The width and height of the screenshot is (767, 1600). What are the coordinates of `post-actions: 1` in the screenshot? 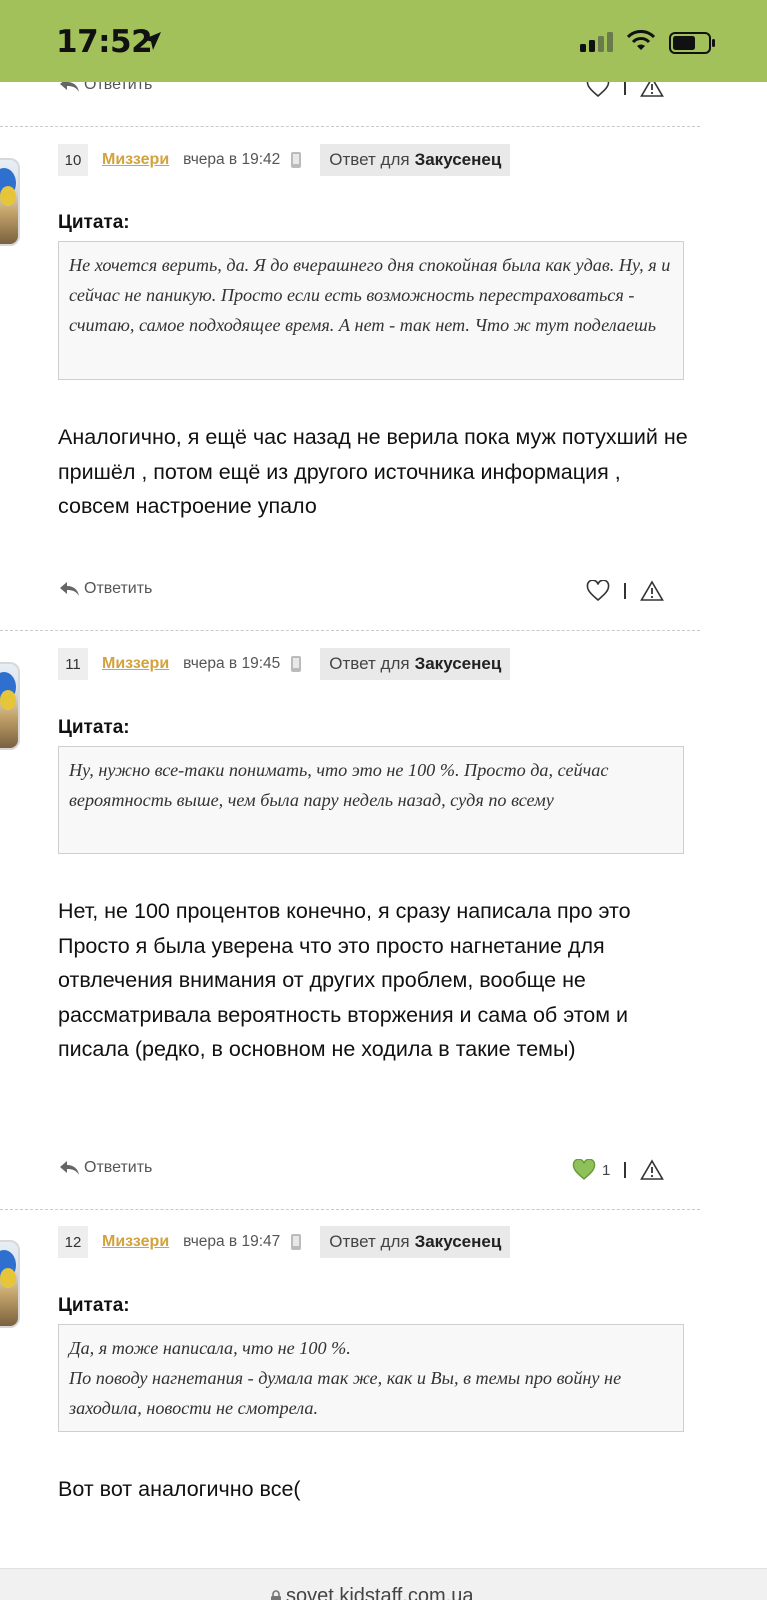 It's located at (618, 1170).